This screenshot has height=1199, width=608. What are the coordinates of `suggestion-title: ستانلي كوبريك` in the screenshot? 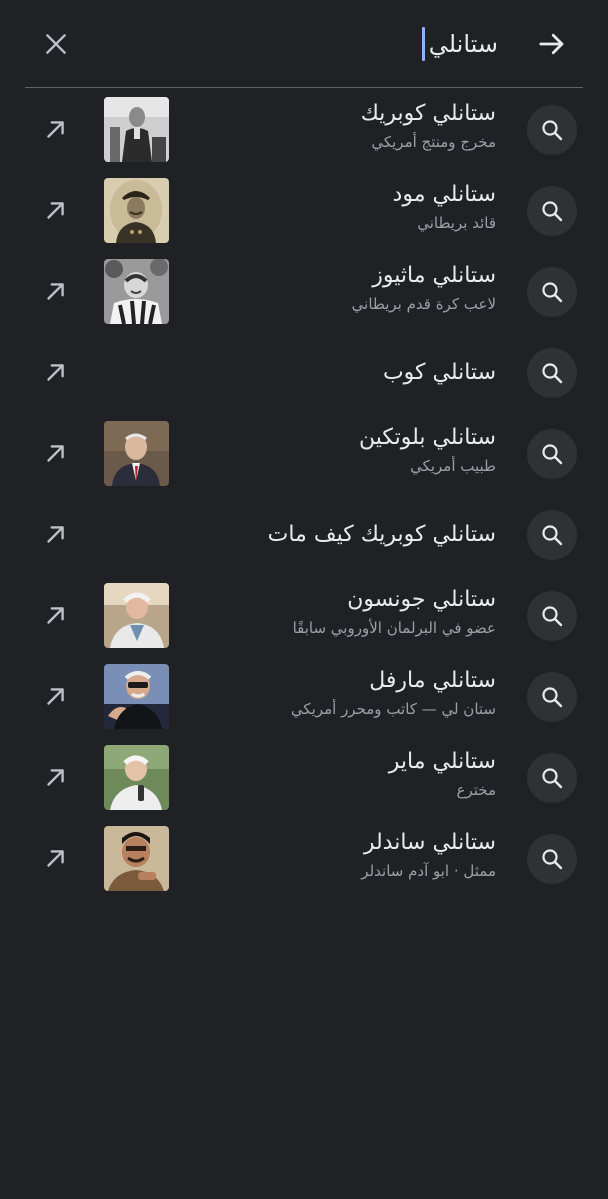 It's located at (428, 113).